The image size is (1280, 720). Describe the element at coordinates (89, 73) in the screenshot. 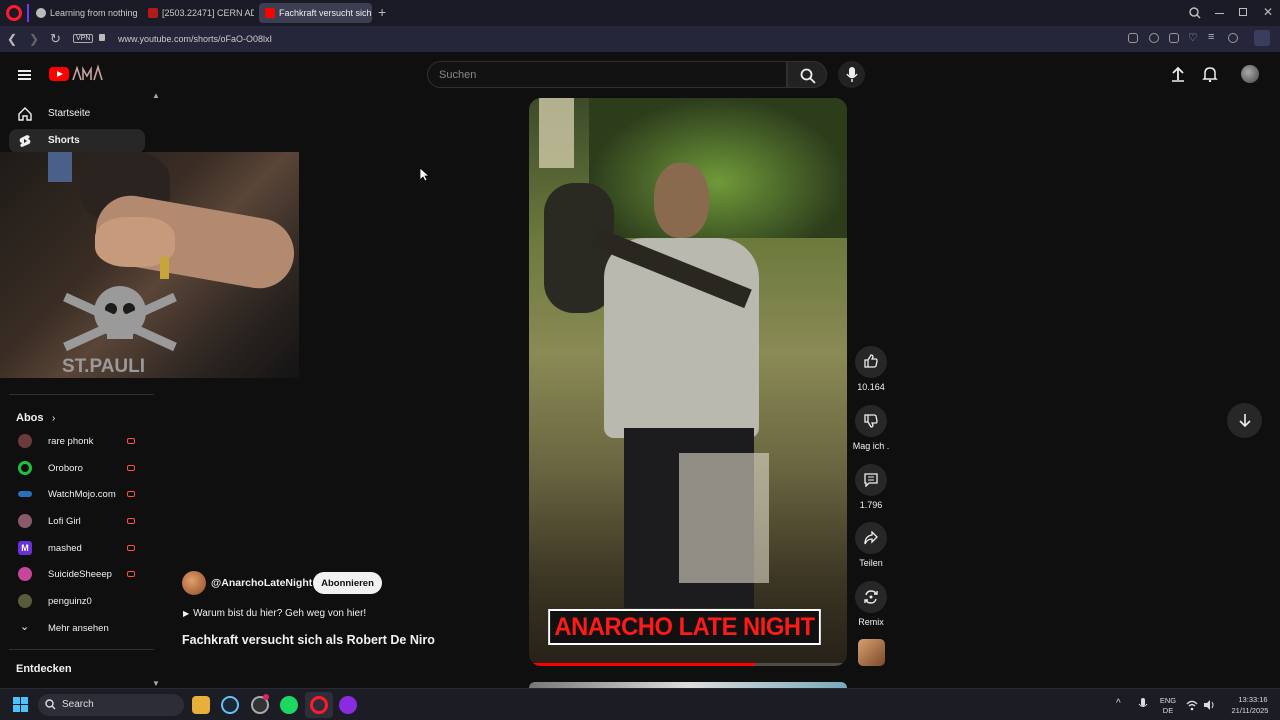

I see `youtube-doodle-logo` at that location.